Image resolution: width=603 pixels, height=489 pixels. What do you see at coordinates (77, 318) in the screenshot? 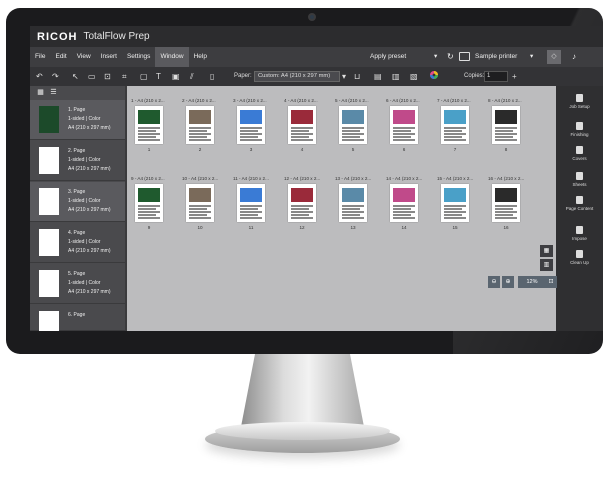
I see `sidebar-page-item: 6. Page` at bounding box center [77, 318].